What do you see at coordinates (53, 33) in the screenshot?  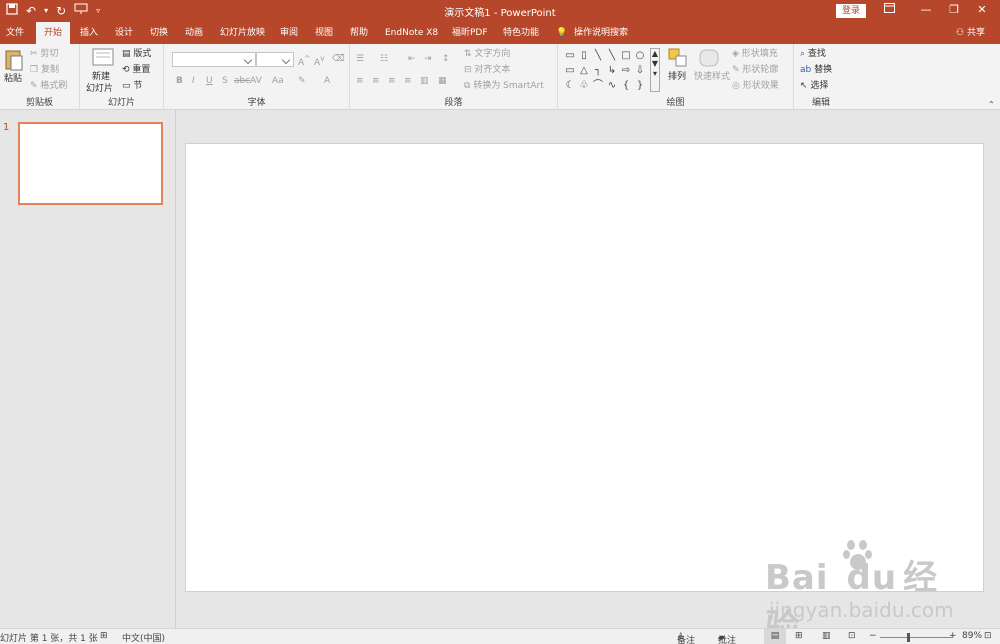 I see `tab-home: 开始` at bounding box center [53, 33].